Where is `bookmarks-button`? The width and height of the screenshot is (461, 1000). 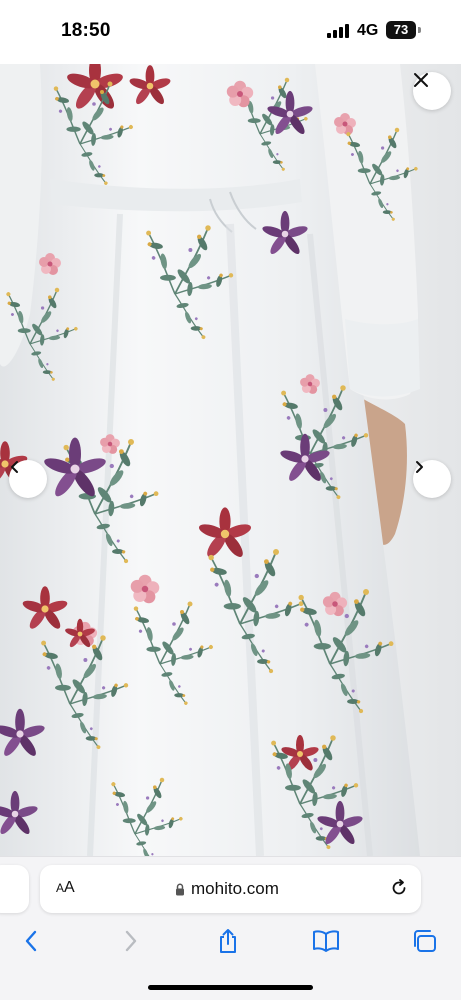
bookmarks-button is located at coordinates (326, 941).